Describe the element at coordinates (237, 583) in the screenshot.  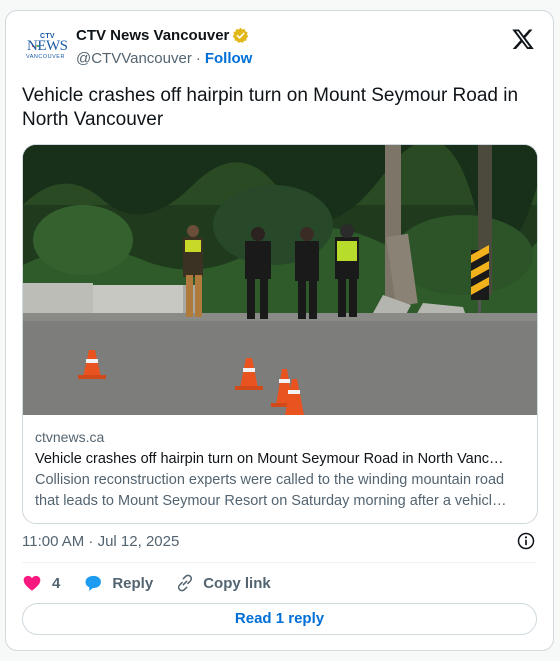
I see `copy-link-label: Copy link` at that location.